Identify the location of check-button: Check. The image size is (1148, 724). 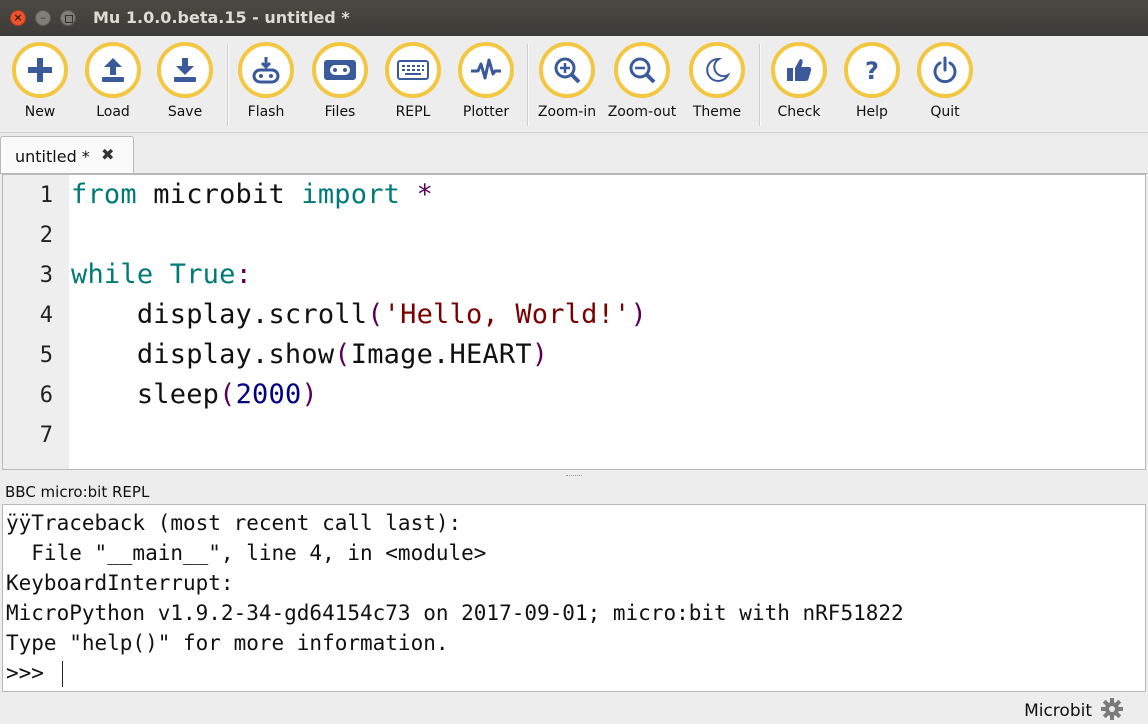
(799, 81).